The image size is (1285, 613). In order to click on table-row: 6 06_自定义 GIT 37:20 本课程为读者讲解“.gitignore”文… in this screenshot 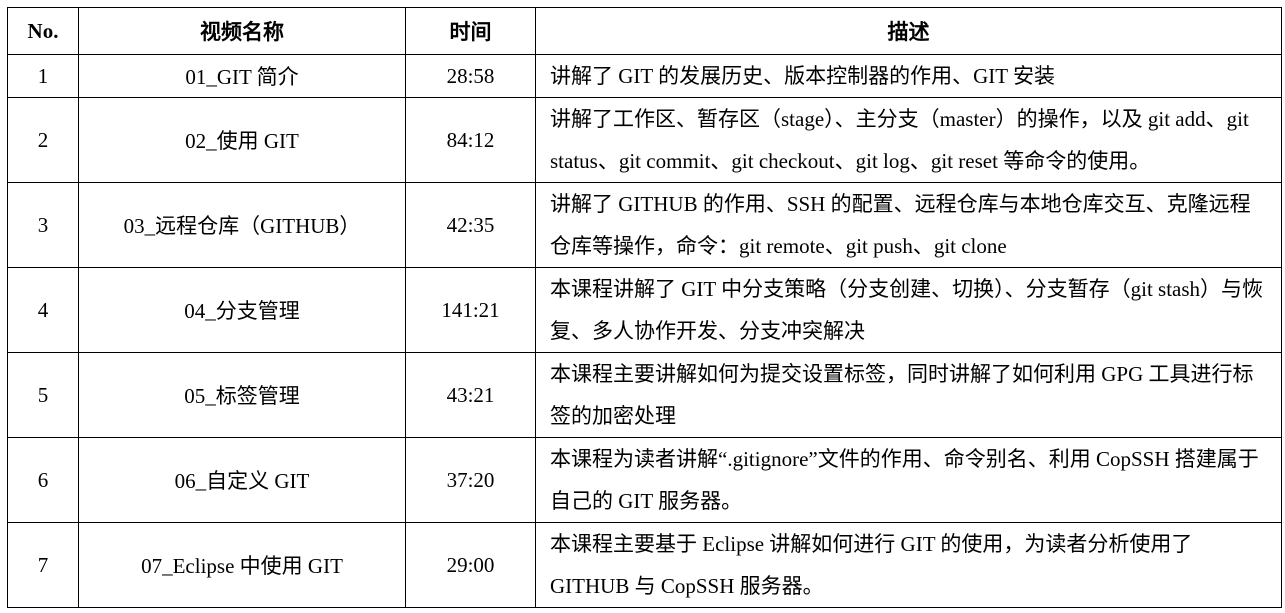, I will do `click(644, 480)`.